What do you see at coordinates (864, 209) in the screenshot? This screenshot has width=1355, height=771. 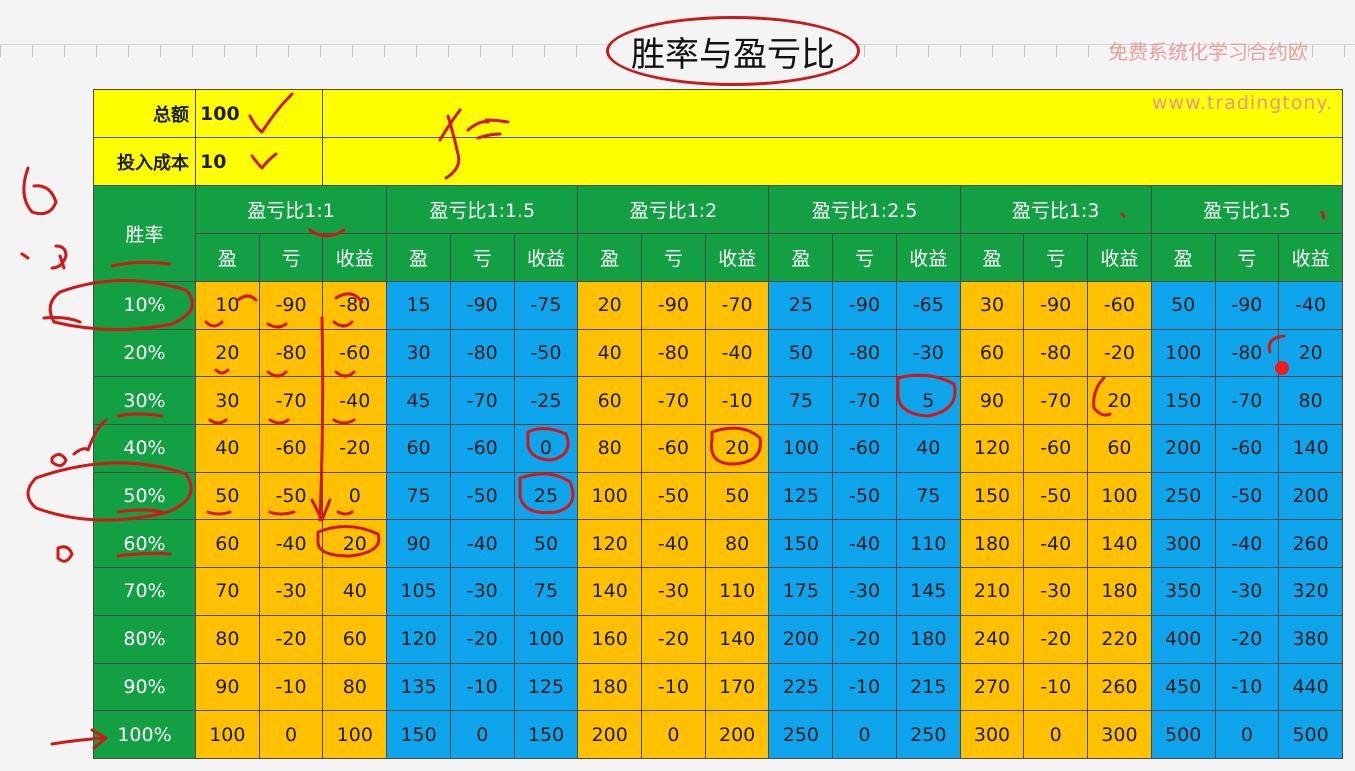 I see `ratio-header: 盈亏比1:2.5` at bounding box center [864, 209].